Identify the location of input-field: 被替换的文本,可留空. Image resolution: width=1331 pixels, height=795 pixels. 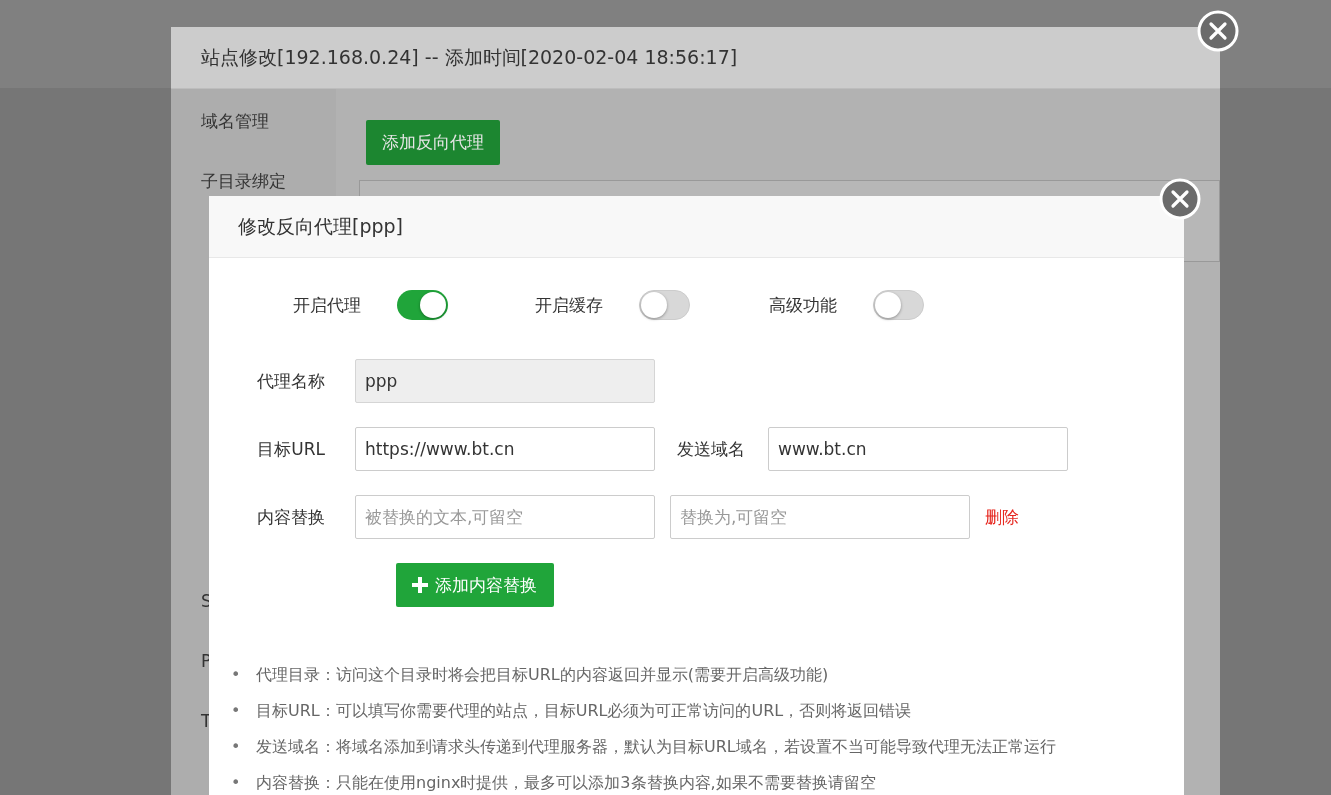
(505, 517).